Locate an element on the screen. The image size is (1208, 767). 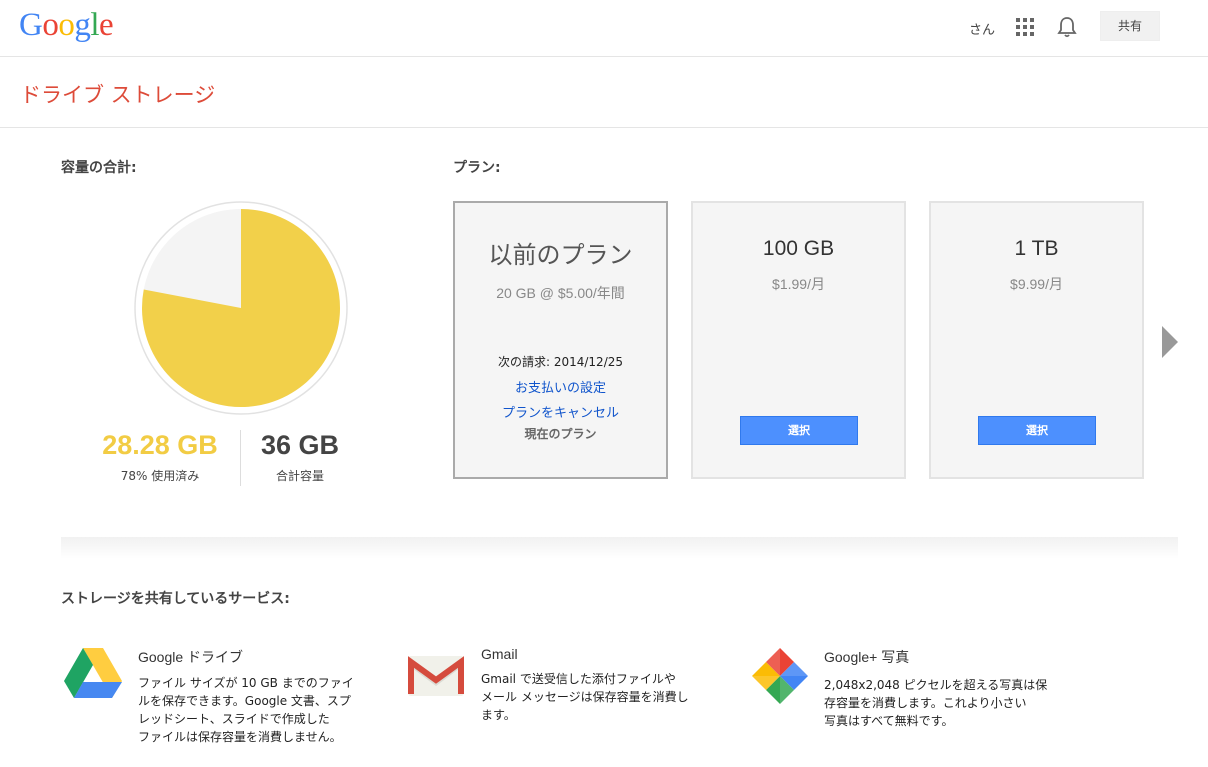
description-line: Gmail で送受信した添付ファイルや is located at coordinates (578, 679).